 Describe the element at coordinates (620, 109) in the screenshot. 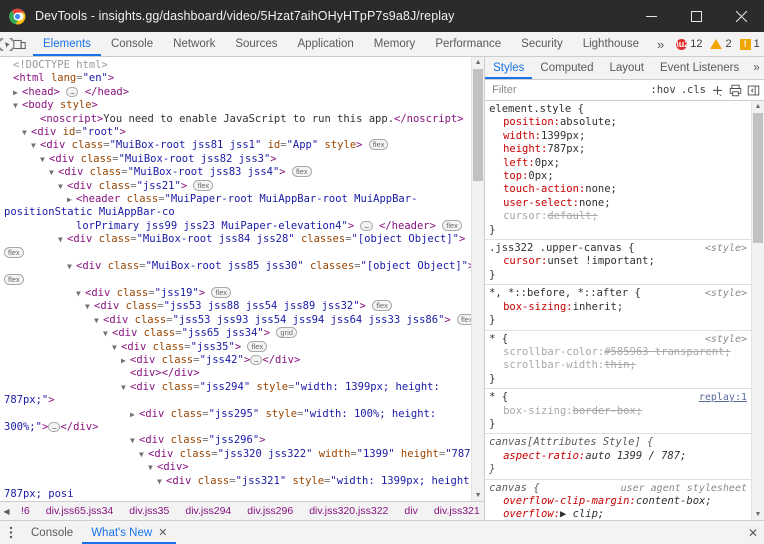

I see `style-rule-selector: element.style {` at that location.